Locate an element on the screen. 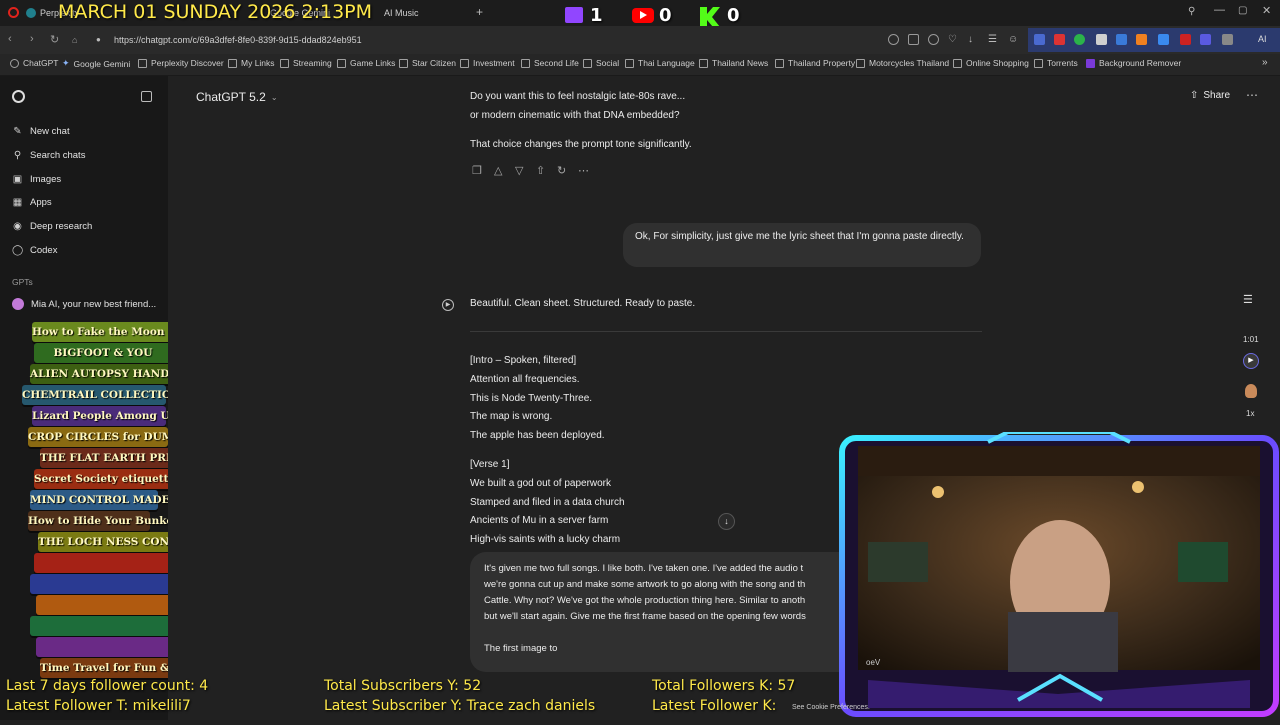  sidebar-item-label: New chat is located at coordinates (50, 131).